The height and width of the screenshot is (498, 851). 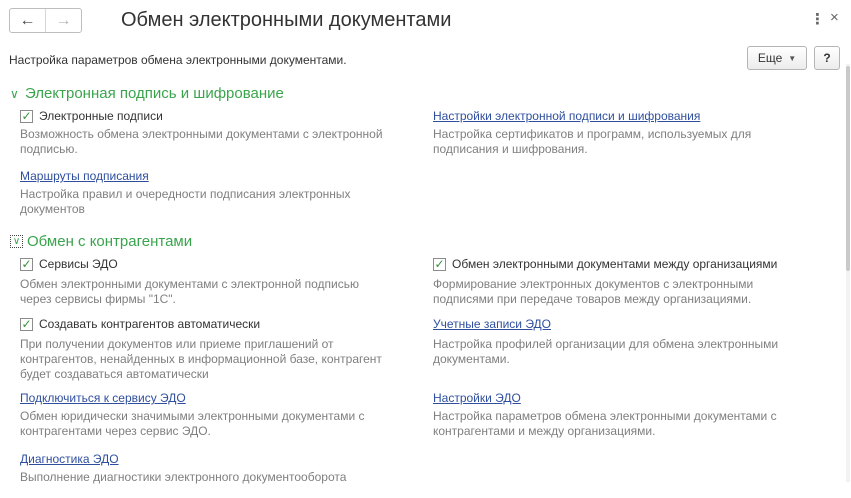 I want to click on more-button-label: Еще, so click(x=770, y=58).